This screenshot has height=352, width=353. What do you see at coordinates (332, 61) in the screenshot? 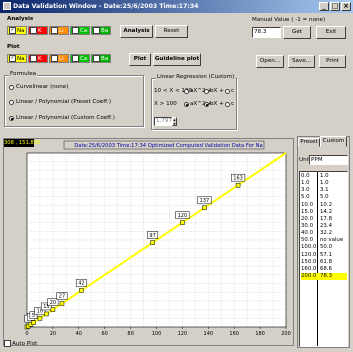
I see `print-button: Print` at bounding box center [332, 61].